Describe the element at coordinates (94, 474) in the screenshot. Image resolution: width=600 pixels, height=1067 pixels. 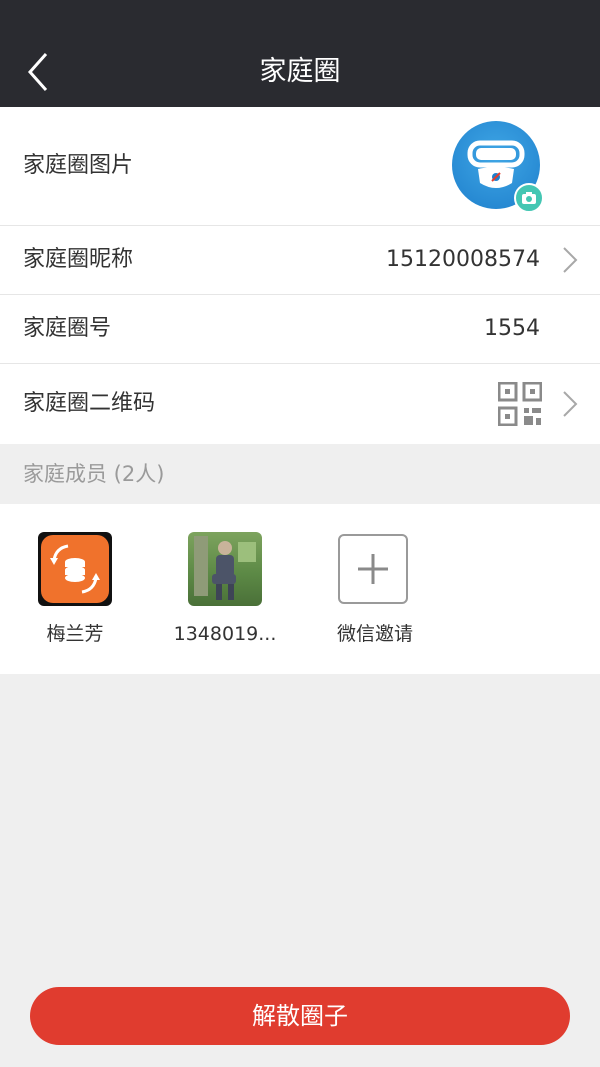
I see `members-section-title: 家庭成员 (2人)` at that location.